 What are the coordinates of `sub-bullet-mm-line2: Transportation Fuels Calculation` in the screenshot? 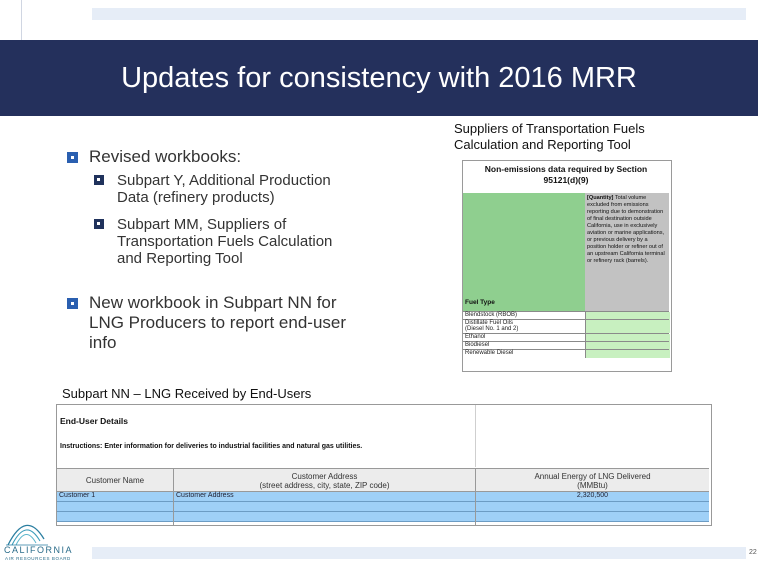 It's located at (225, 241).